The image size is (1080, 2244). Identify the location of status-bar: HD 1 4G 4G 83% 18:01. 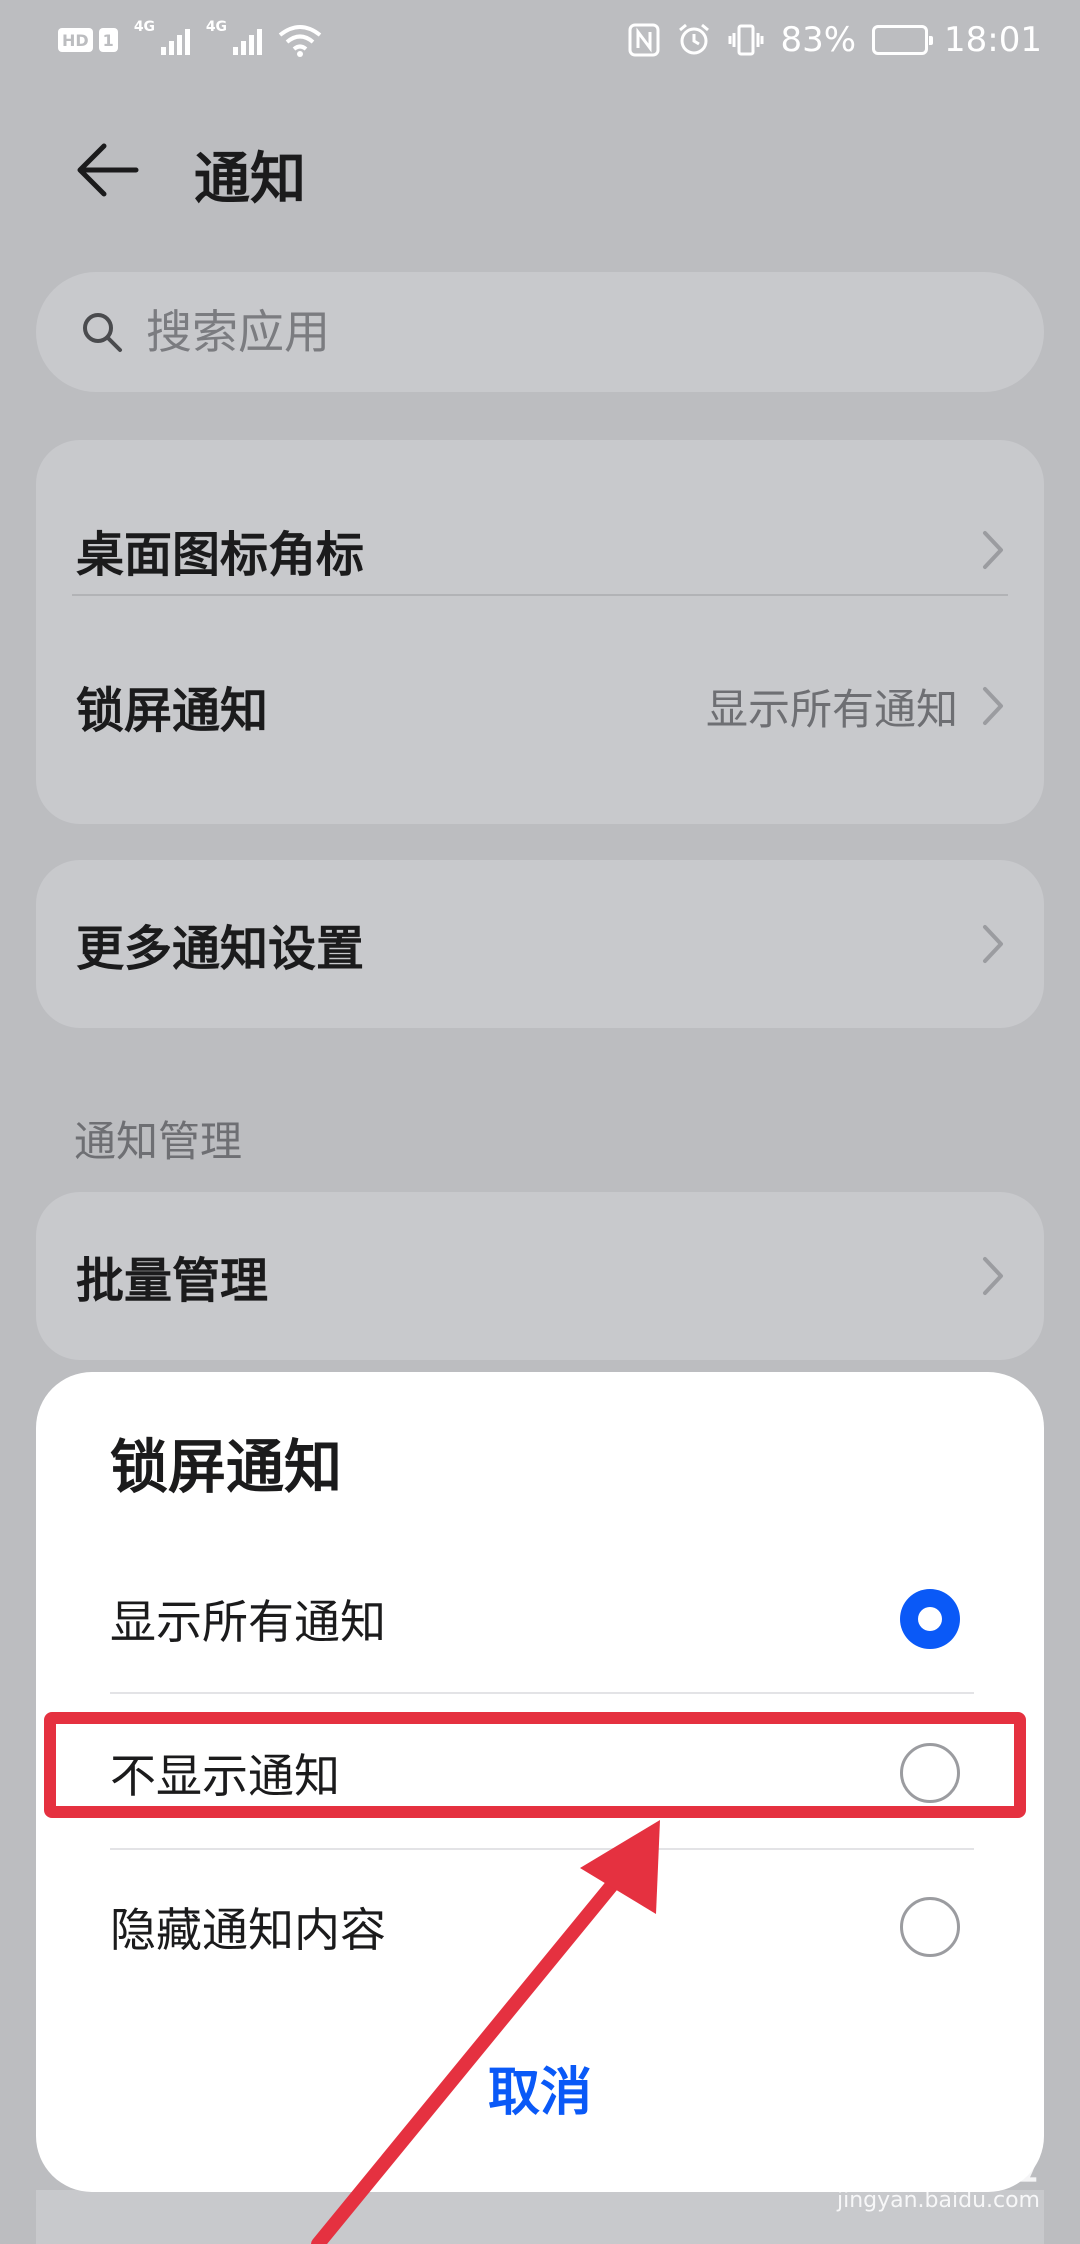
(540, 40).